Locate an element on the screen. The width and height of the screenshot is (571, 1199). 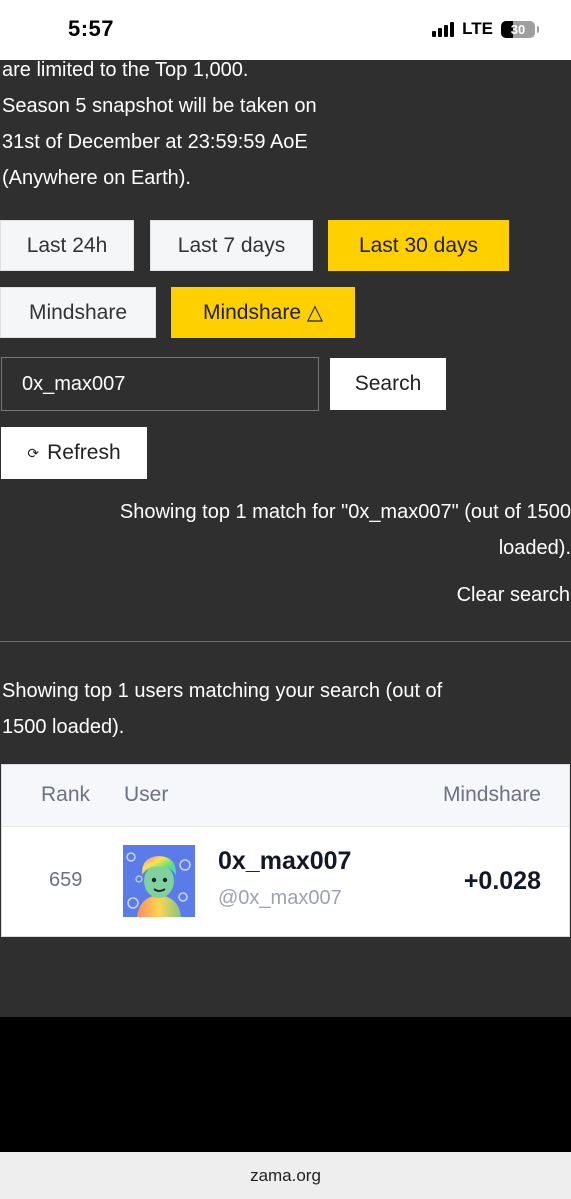
signal-icon is located at coordinates (443, 29).